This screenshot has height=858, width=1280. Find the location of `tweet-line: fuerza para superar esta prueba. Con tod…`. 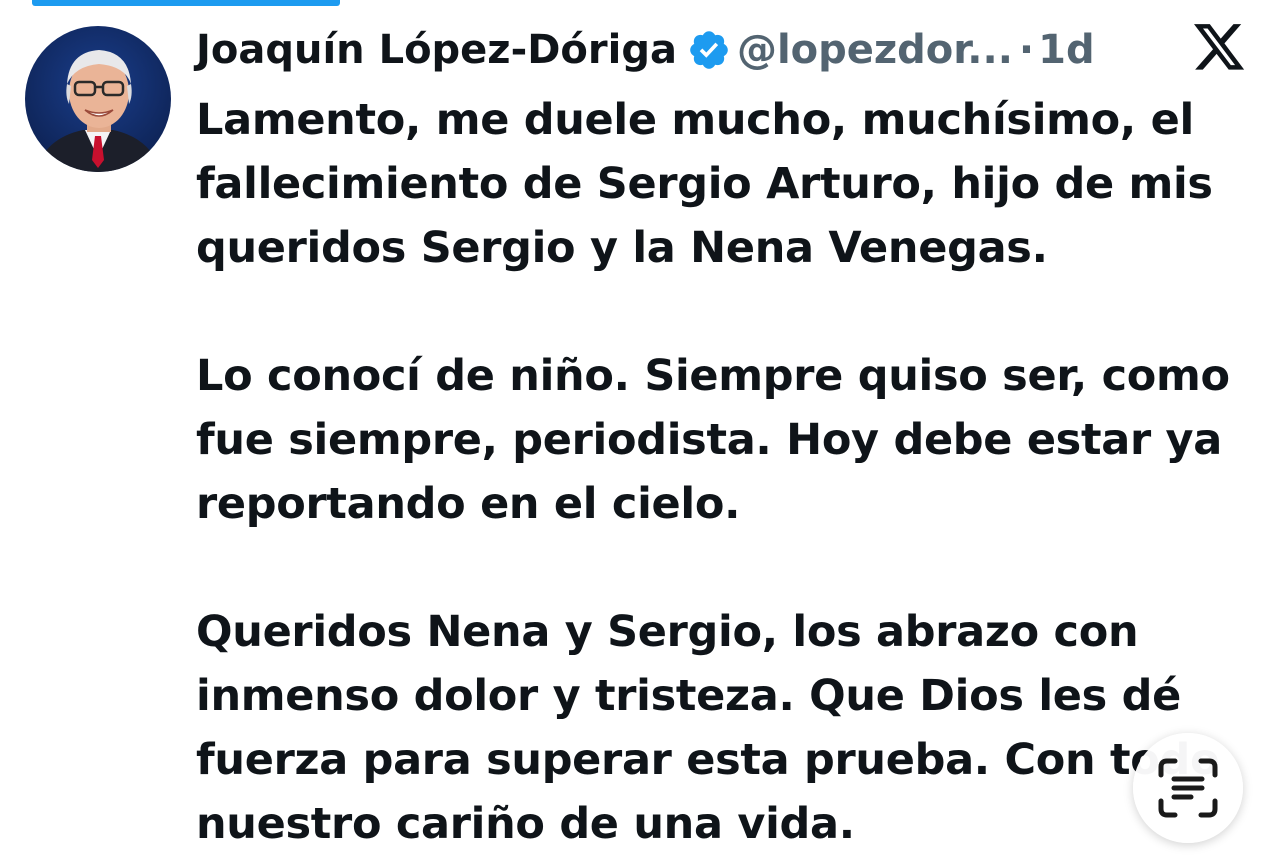

tweet-line: fuerza para superar esta prueba. Con tod… is located at coordinates (708, 760).